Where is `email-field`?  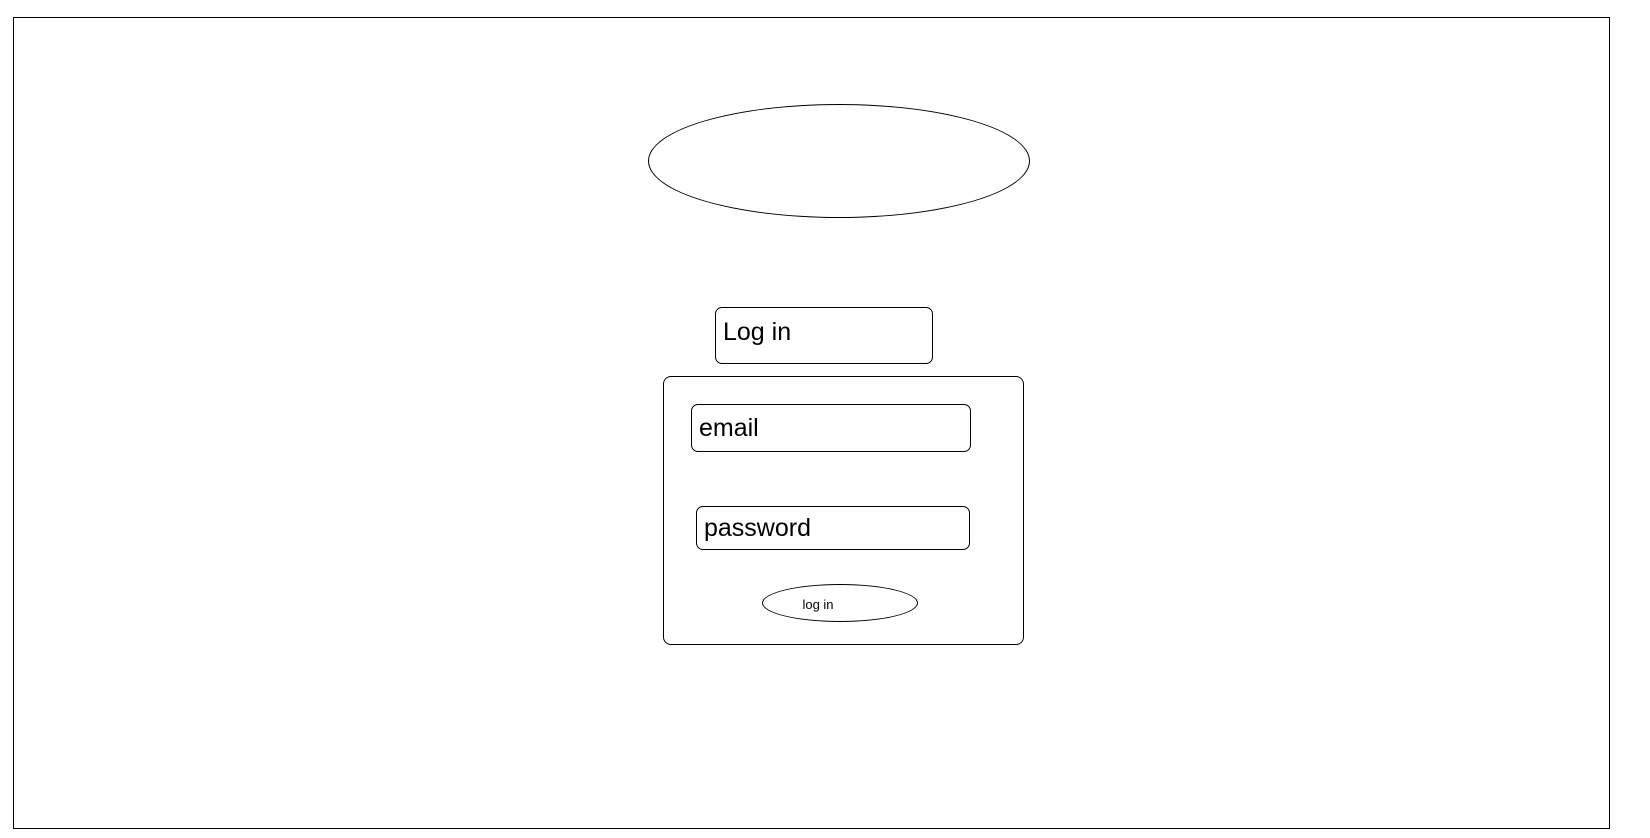
email-field is located at coordinates (831, 428).